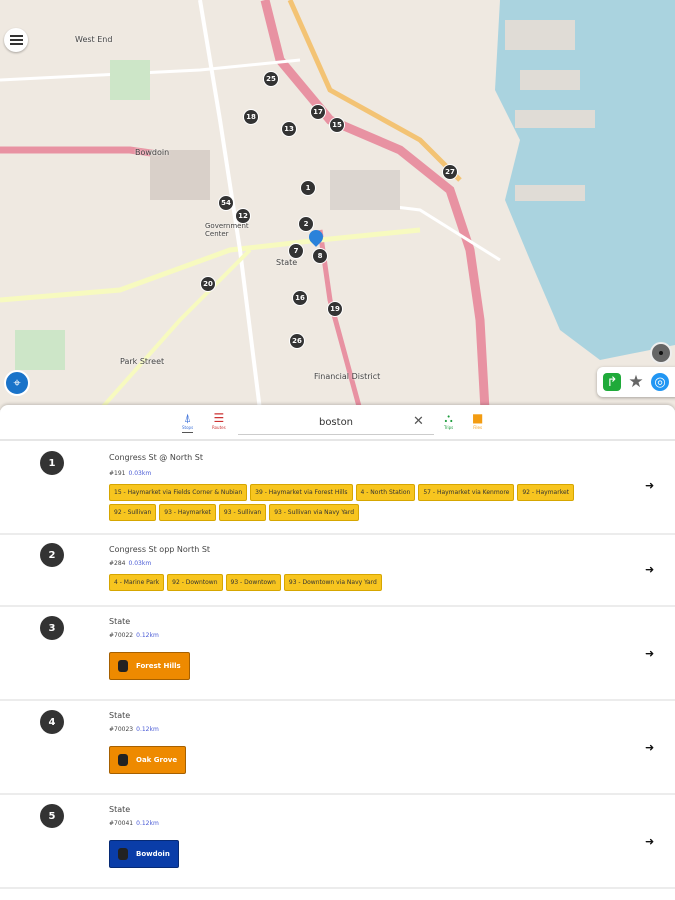 Image resolution: width=675 pixels, height=900 pixels. Describe the element at coordinates (546, 492) in the screenshot. I see `route-chip: 92 - Haymarket` at that location.